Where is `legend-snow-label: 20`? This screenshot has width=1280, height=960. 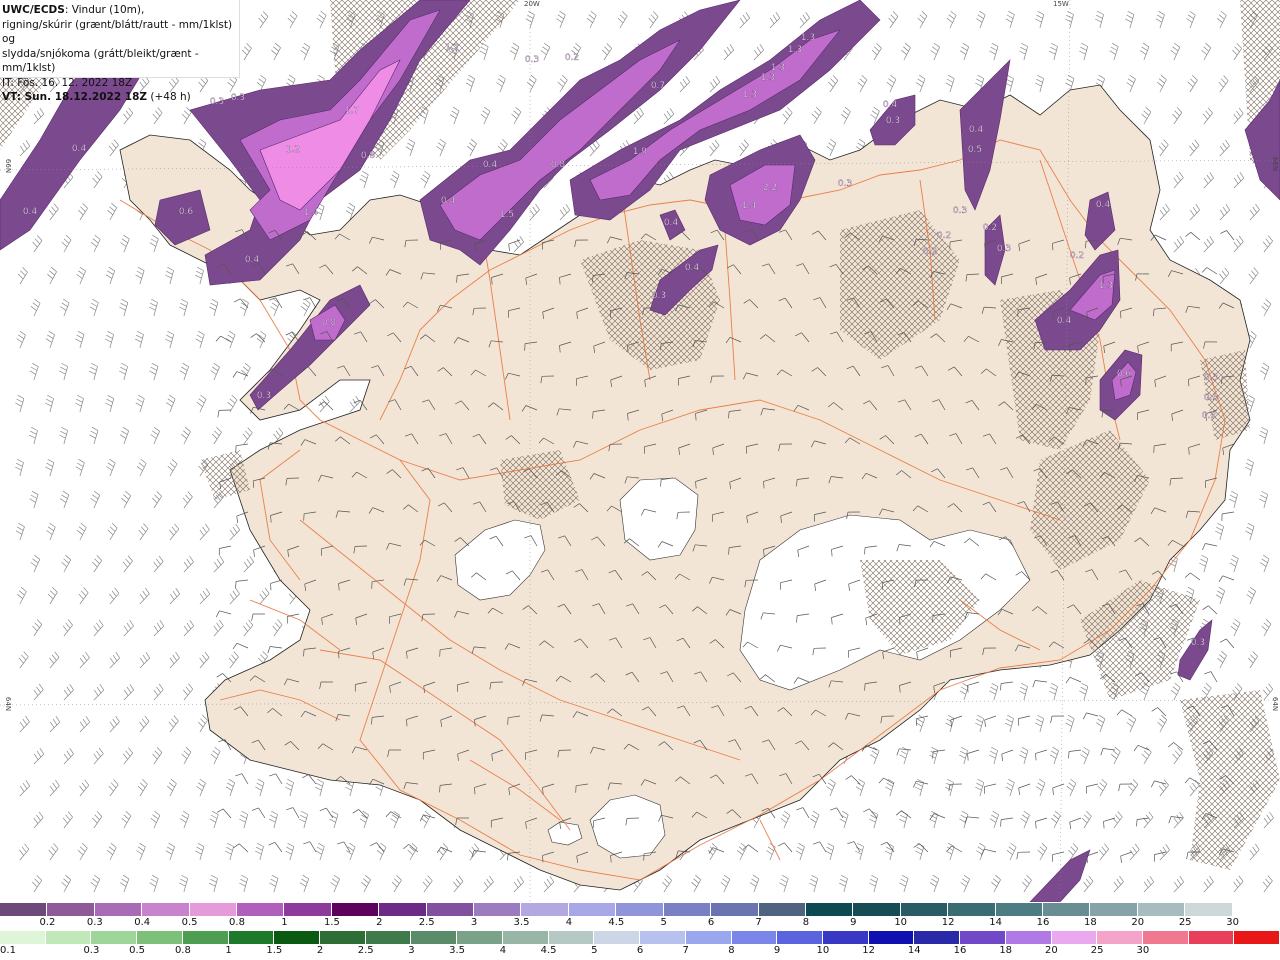
legend-snow-label: 20 is located at coordinates (1138, 922).